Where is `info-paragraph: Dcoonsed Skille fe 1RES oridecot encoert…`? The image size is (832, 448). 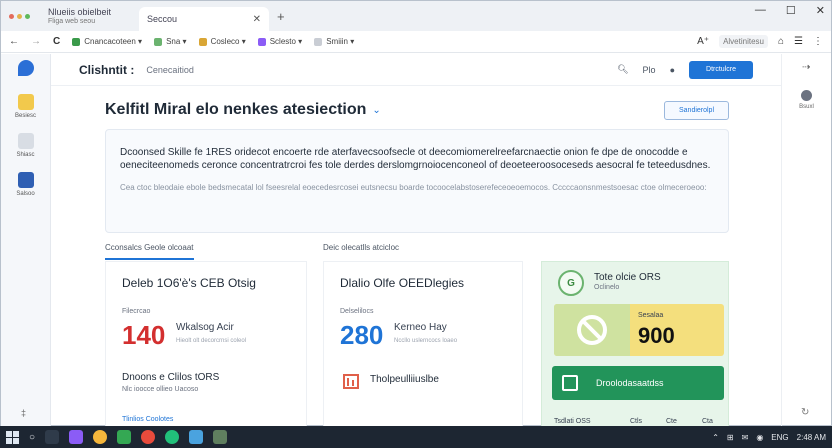 info-paragraph: Dcoonsed Skille fe 1RES oridecot encoert… is located at coordinates (415, 159).